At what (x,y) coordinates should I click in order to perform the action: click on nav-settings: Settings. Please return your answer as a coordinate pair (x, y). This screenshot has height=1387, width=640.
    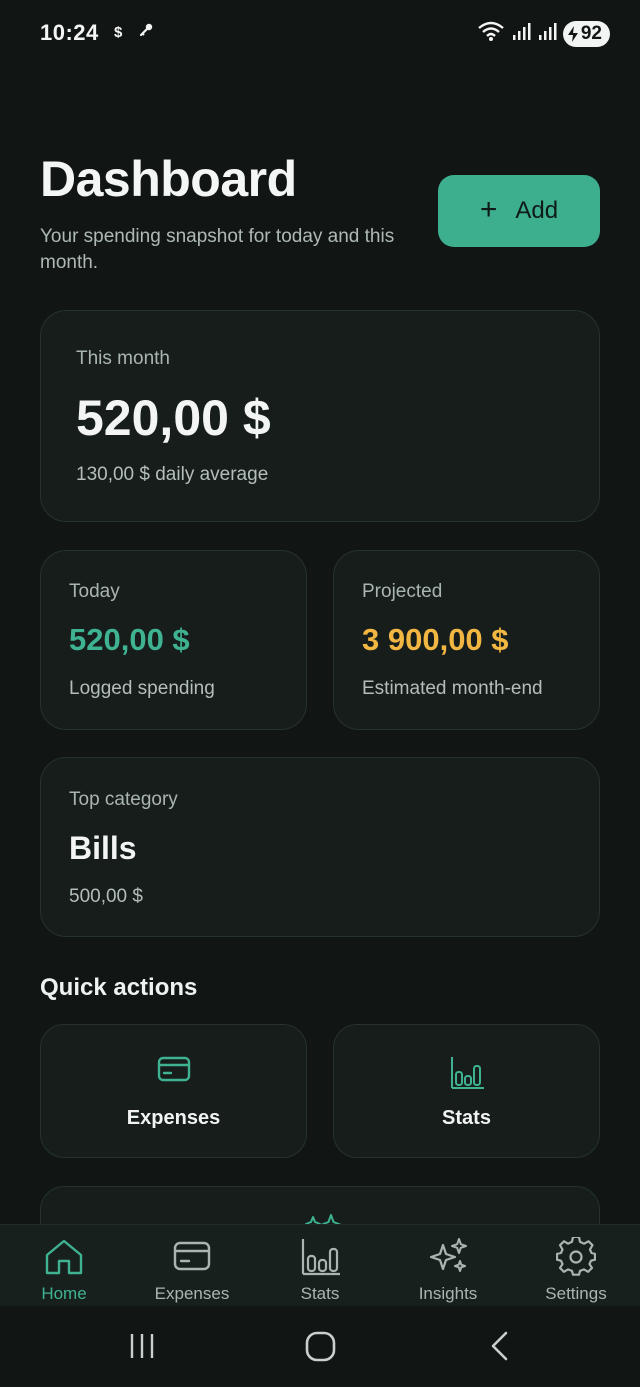
    Looking at the image, I should click on (576, 1266).